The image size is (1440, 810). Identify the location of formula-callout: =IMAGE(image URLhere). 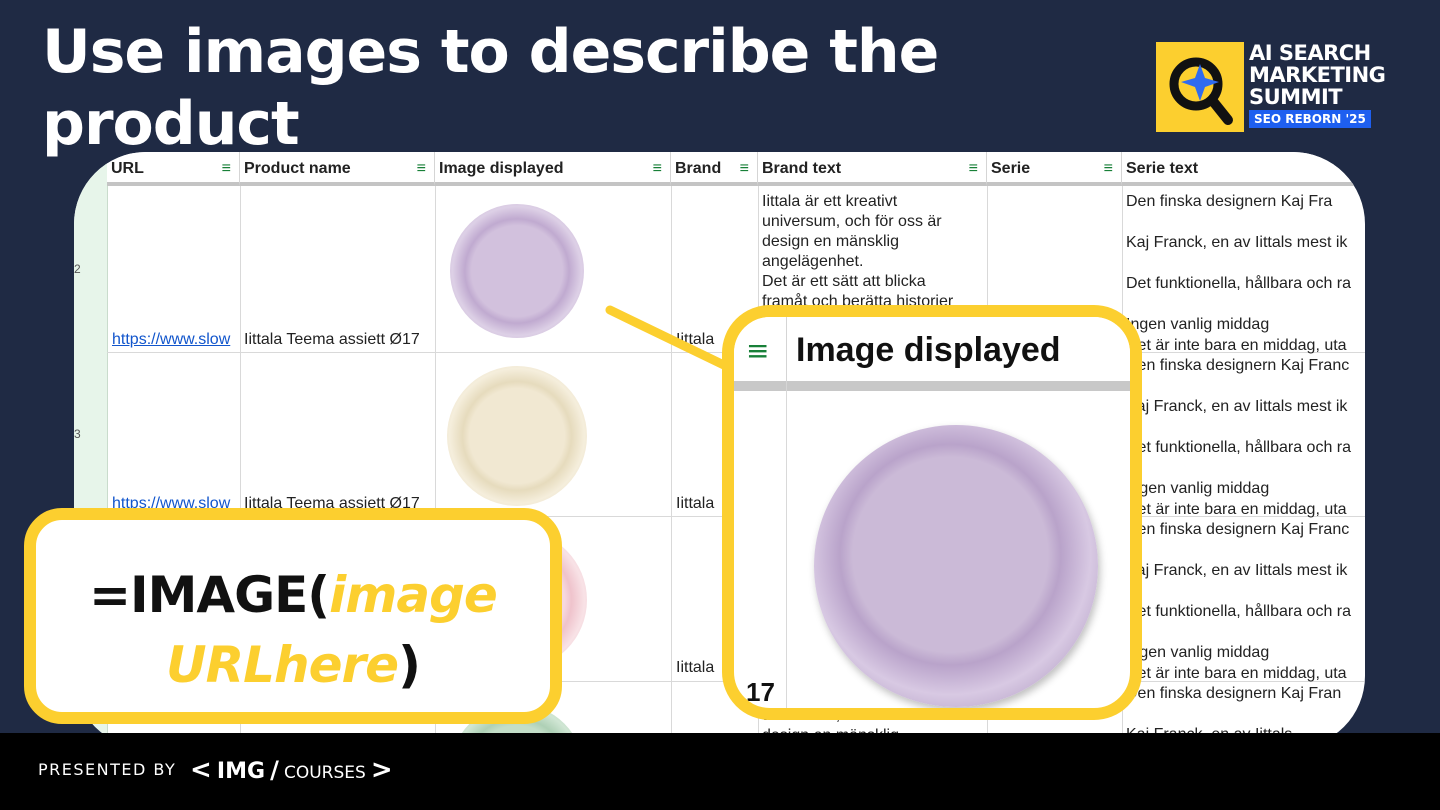
(293, 616).